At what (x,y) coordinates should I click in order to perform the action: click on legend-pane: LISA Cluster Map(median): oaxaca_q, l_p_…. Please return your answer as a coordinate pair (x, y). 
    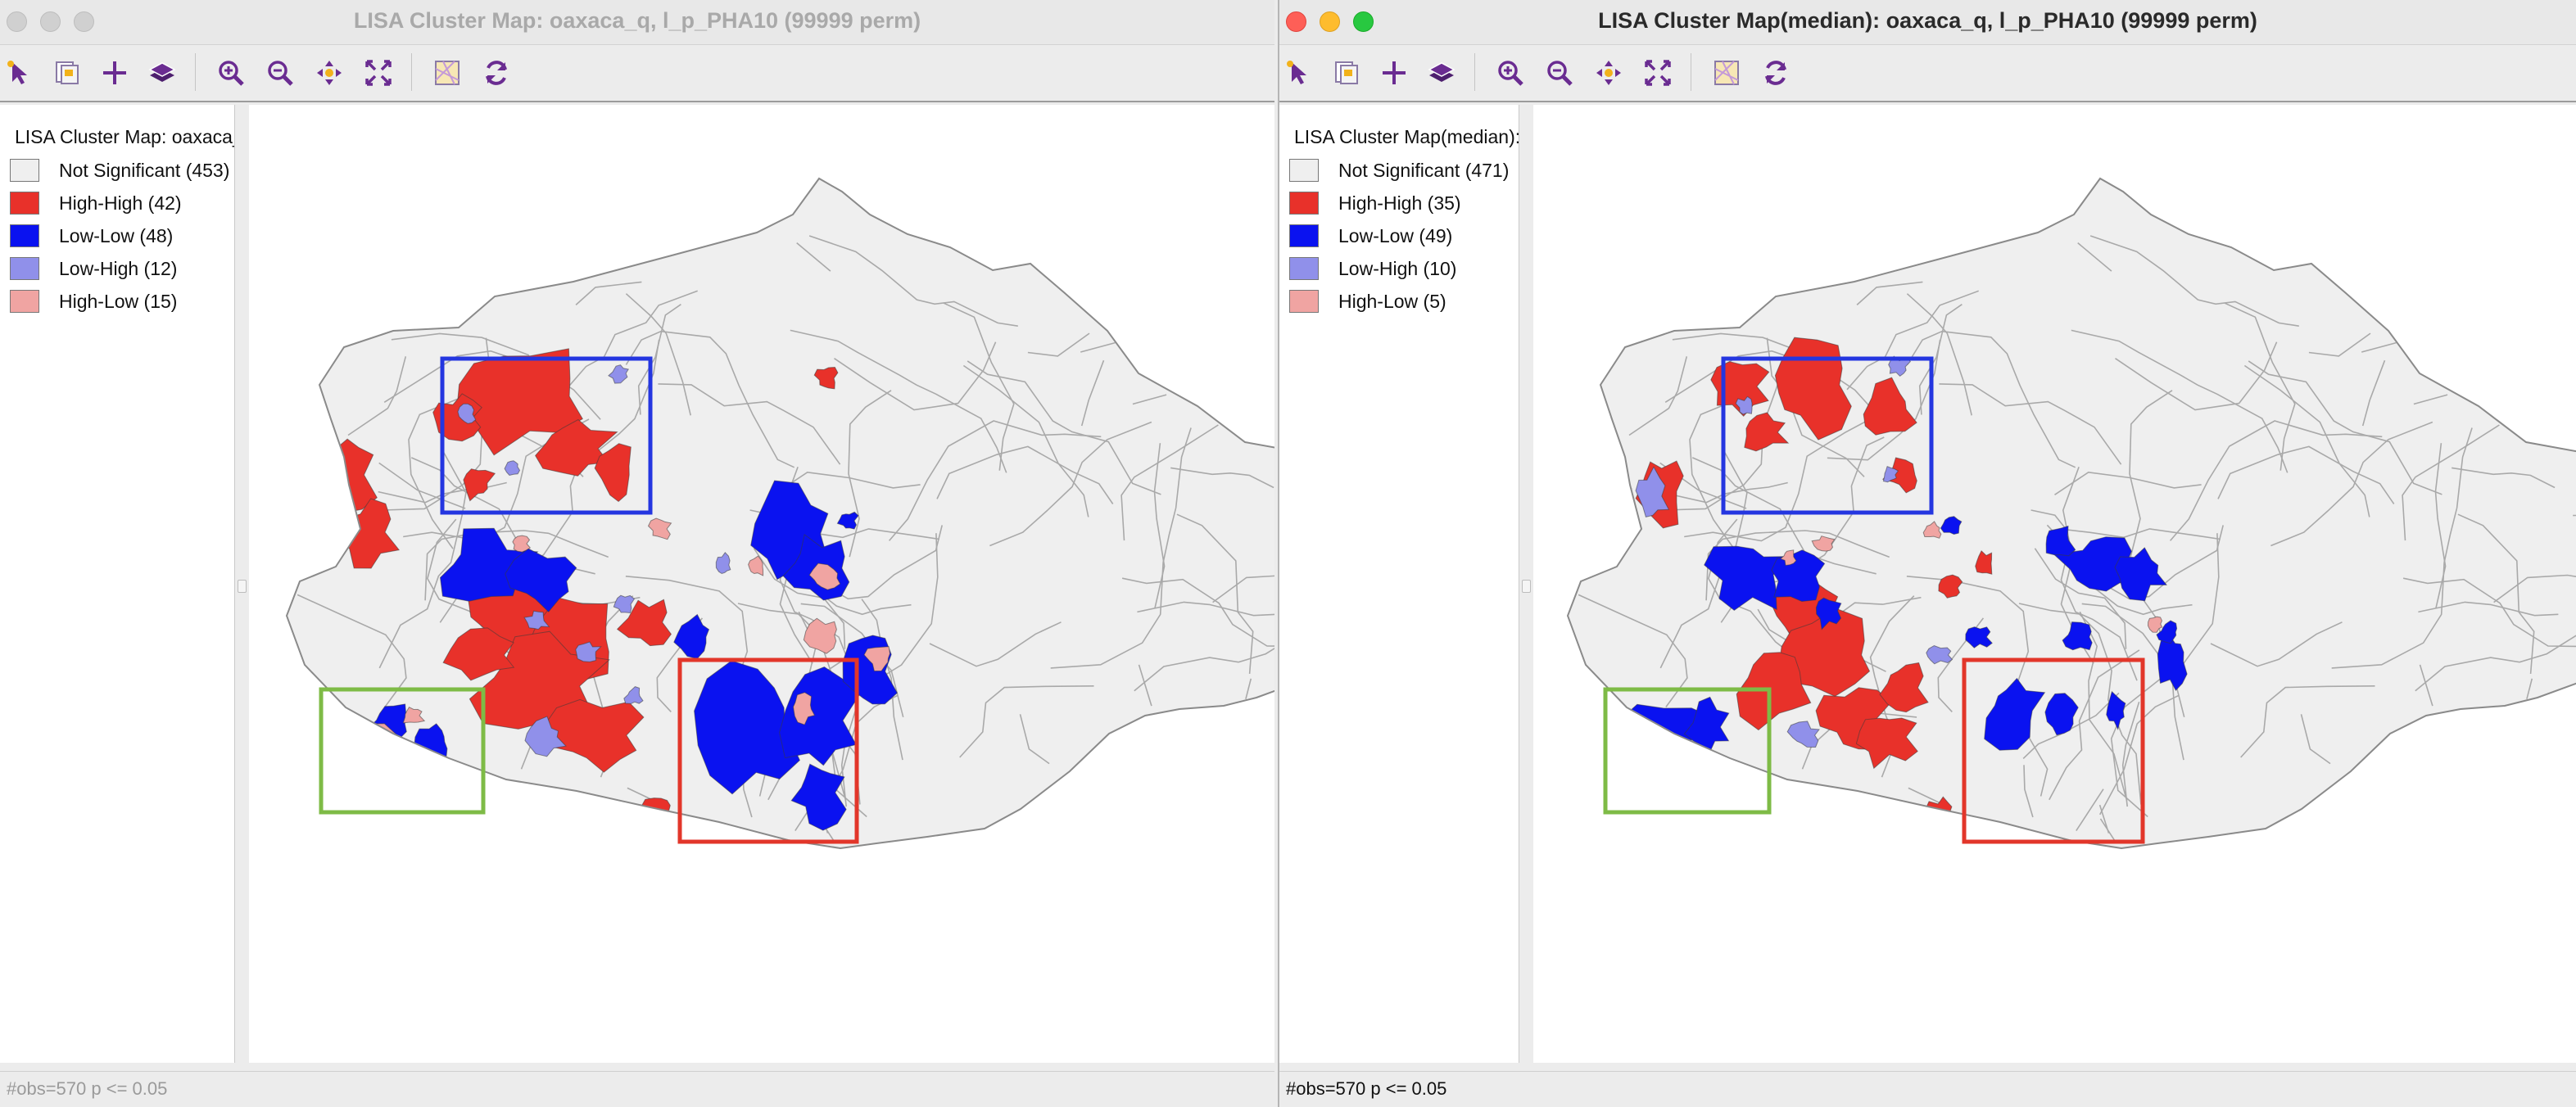
    Looking at the image, I should click on (1399, 584).